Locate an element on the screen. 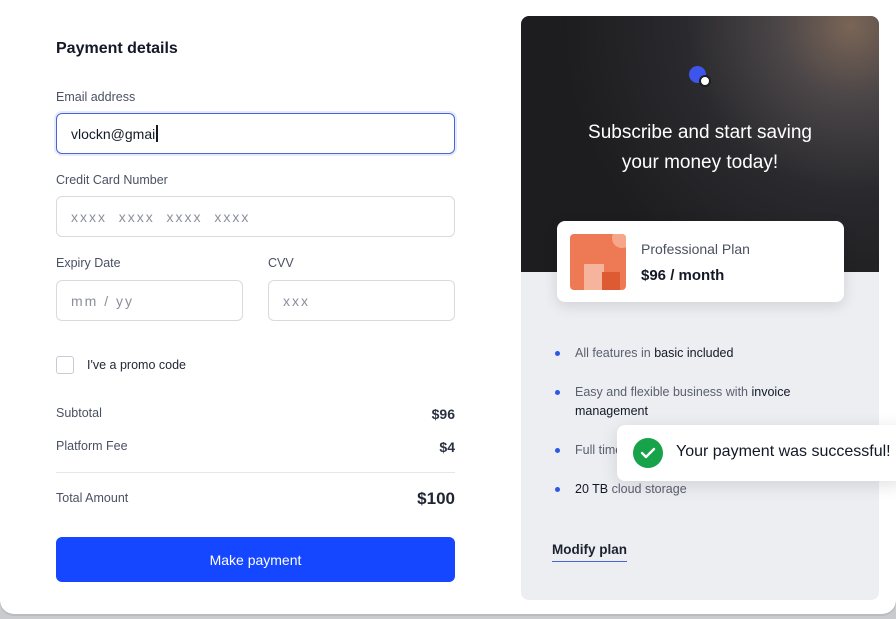 The image size is (896, 619). cvv-placeholder: xxx is located at coordinates (296, 300).